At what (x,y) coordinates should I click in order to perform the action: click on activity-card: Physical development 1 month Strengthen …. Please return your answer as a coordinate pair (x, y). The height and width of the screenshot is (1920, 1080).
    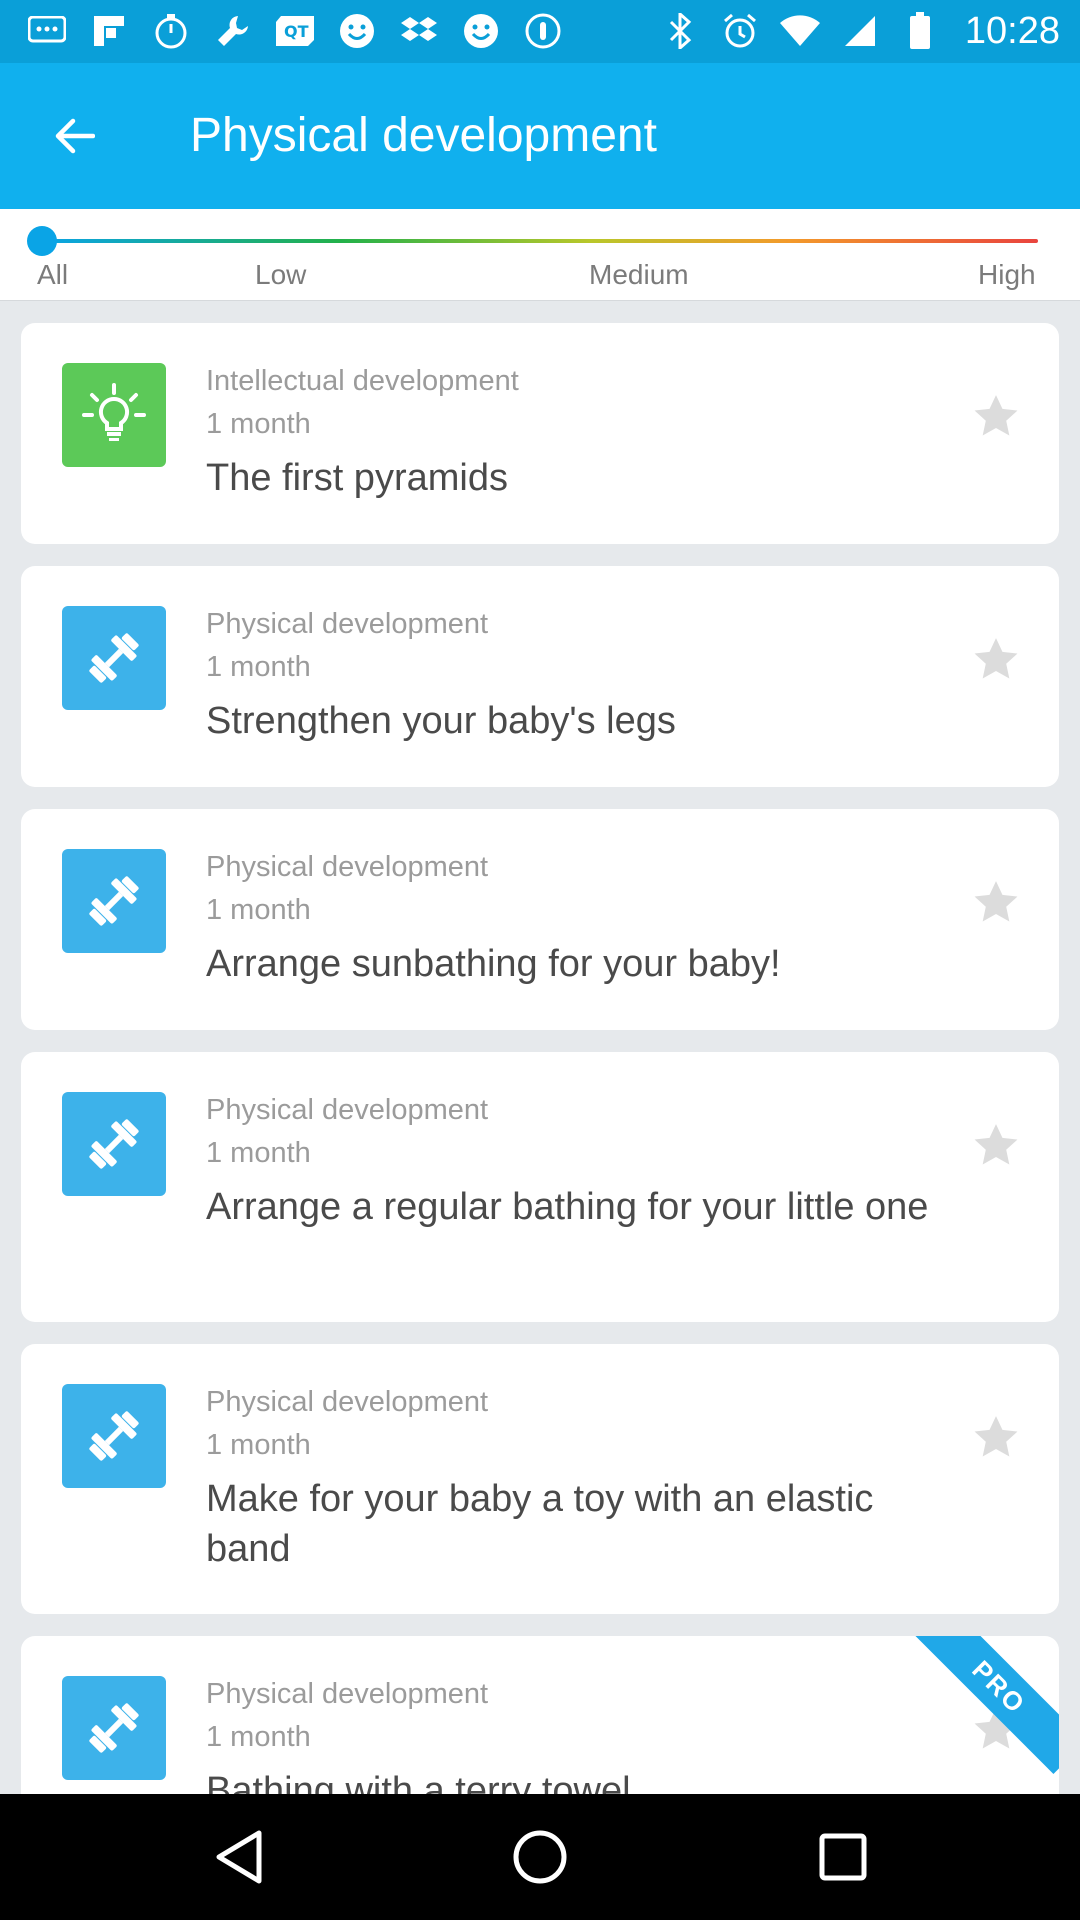
    Looking at the image, I should click on (540, 676).